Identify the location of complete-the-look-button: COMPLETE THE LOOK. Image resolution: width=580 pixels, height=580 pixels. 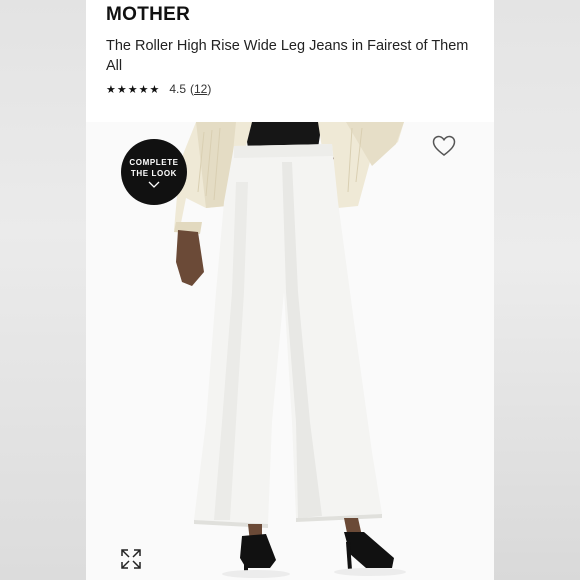
(154, 172).